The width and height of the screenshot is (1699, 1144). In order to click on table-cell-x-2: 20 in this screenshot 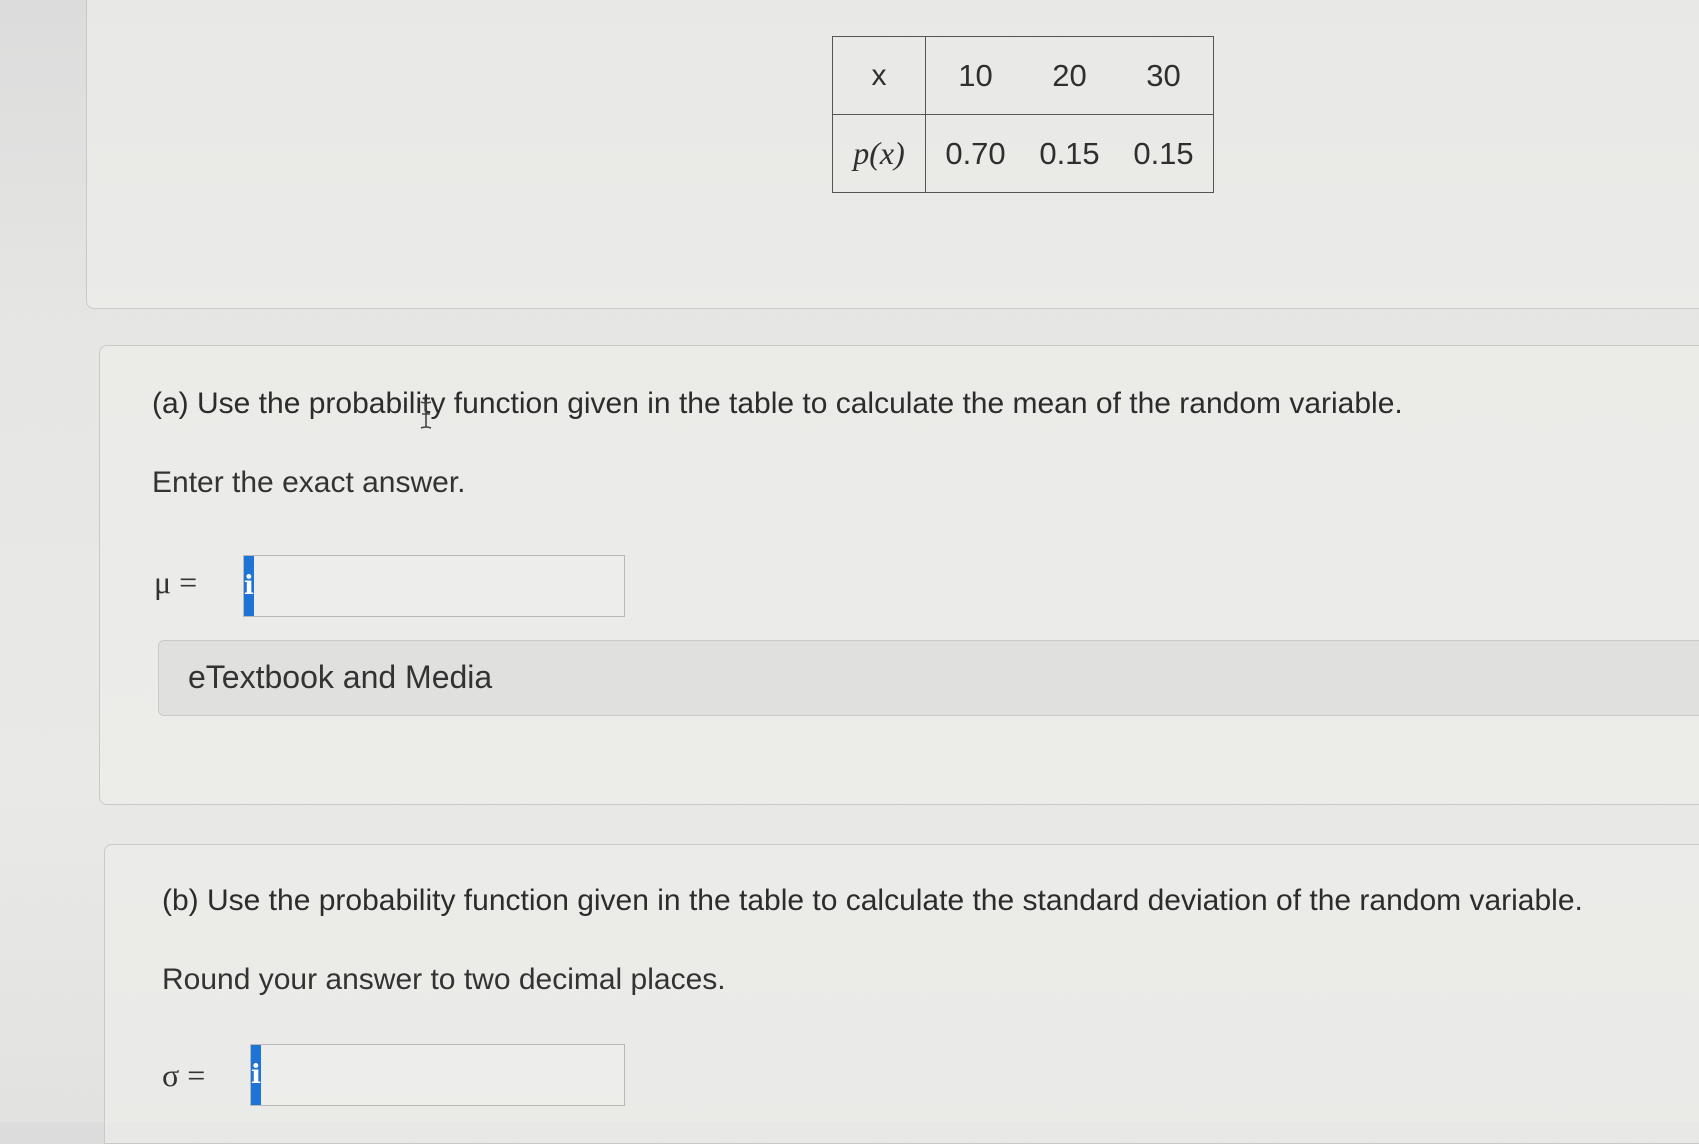, I will do `click(1069, 75)`.